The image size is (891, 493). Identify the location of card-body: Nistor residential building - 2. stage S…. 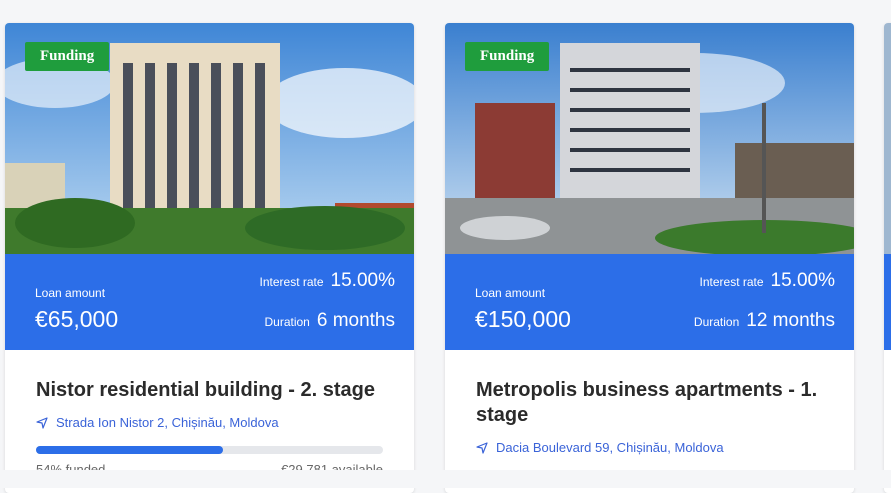
(209, 413).